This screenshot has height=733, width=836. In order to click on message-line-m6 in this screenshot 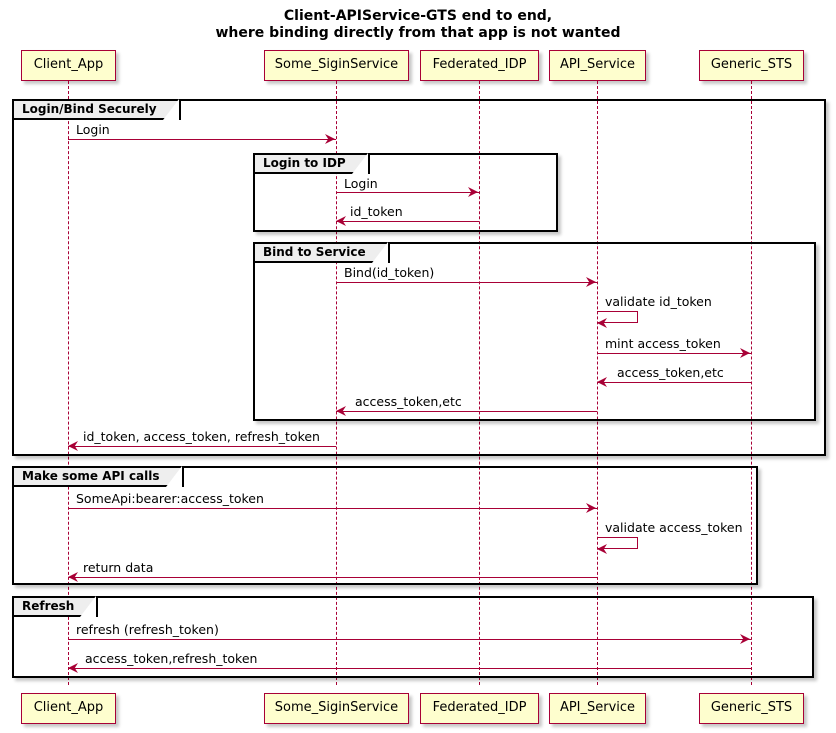, I will do `click(674, 353)`.